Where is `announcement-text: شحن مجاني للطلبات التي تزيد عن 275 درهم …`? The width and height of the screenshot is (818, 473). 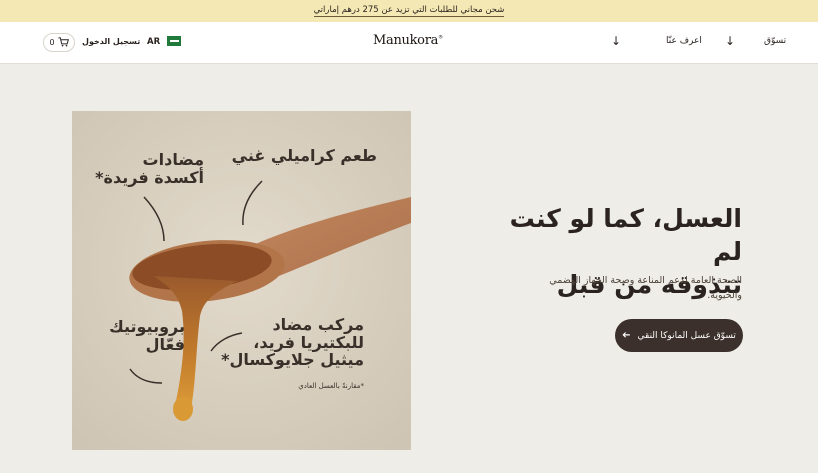
announcement-text: شحن مجاني للطلبات التي تزيد عن 275 درهم … is located at coordinates (409, 11).